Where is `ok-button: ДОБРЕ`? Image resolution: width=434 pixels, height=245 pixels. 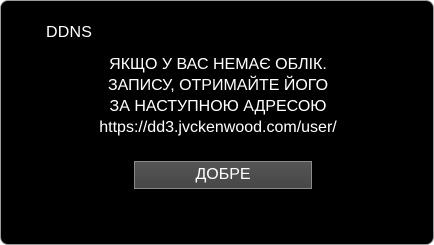 ok-button: ДОБРЕ is located at coordinates (223, 175).